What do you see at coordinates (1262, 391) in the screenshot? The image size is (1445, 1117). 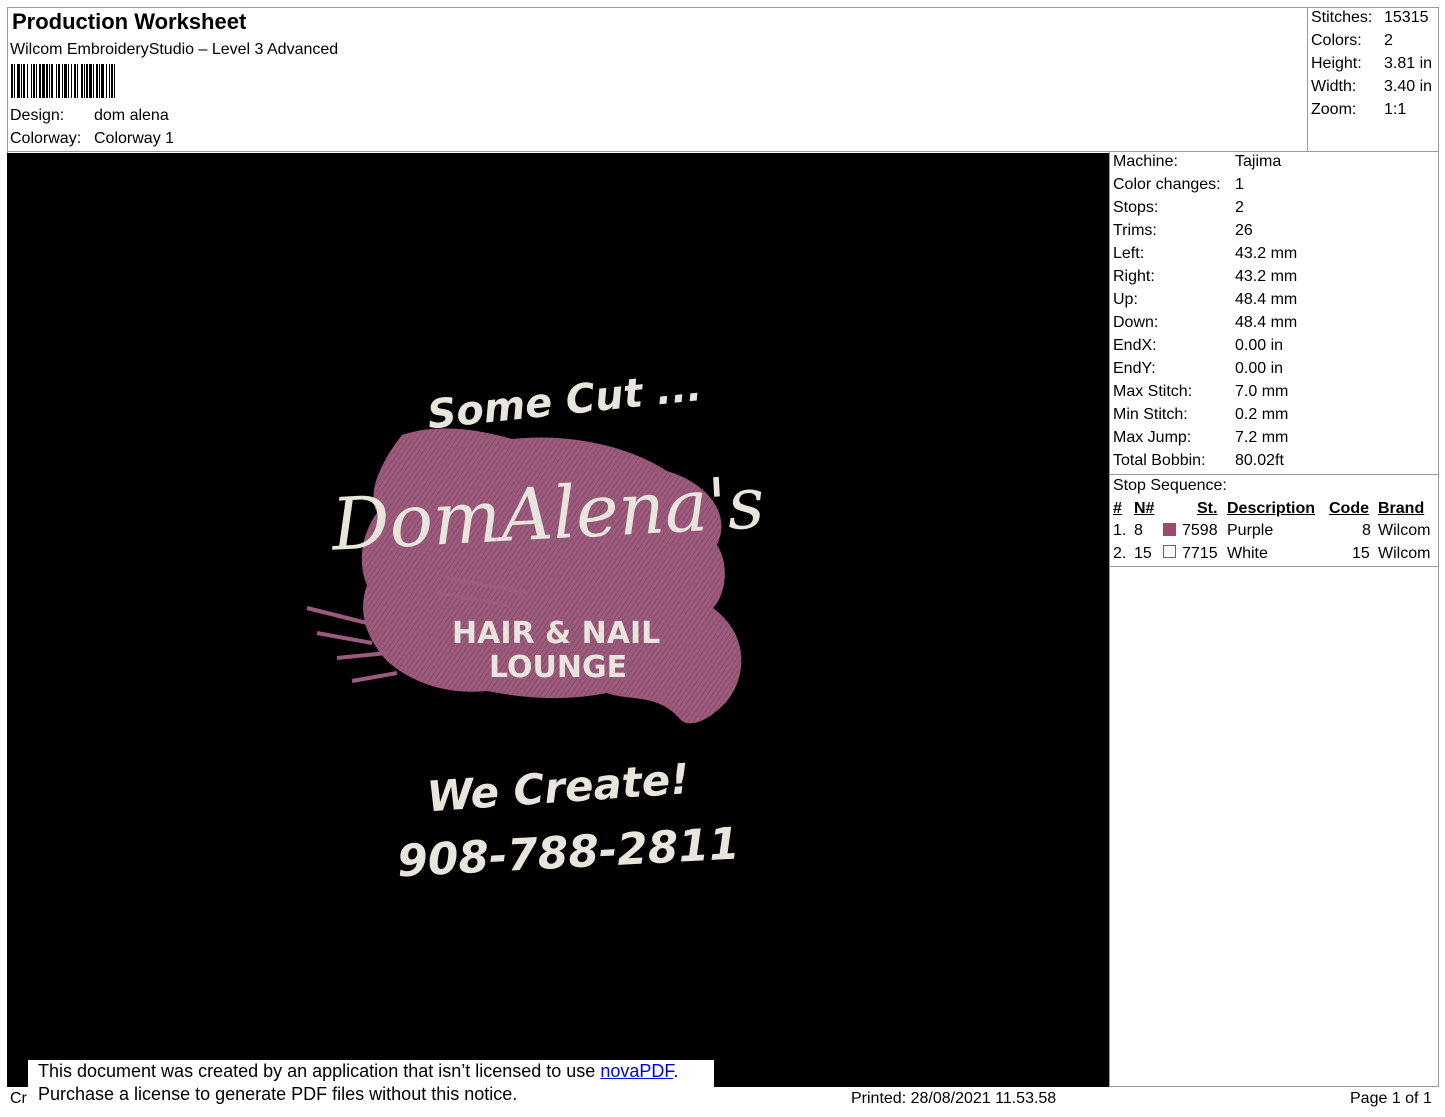 I see `machine-info-value: 7.0 mm` at bounding box center [1262, 391].